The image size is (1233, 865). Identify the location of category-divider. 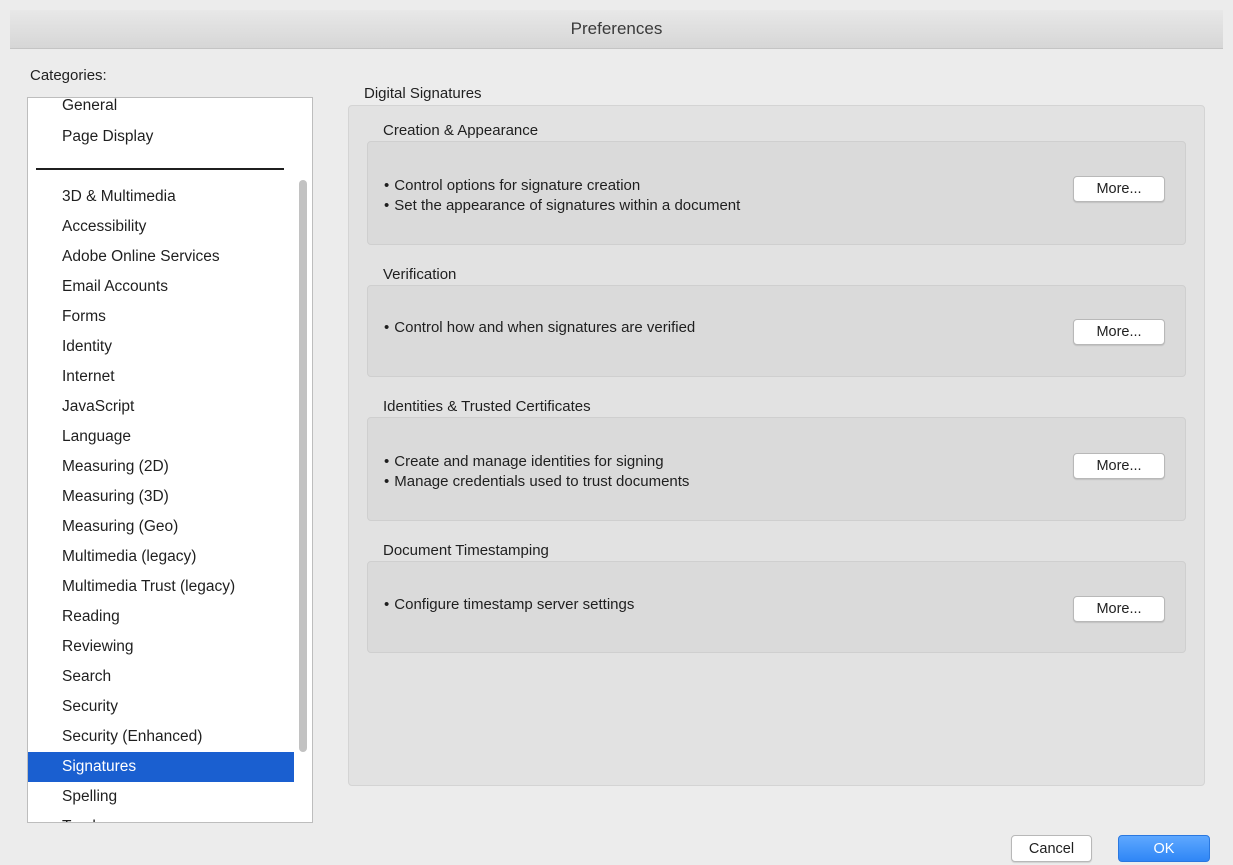
(160, 169).